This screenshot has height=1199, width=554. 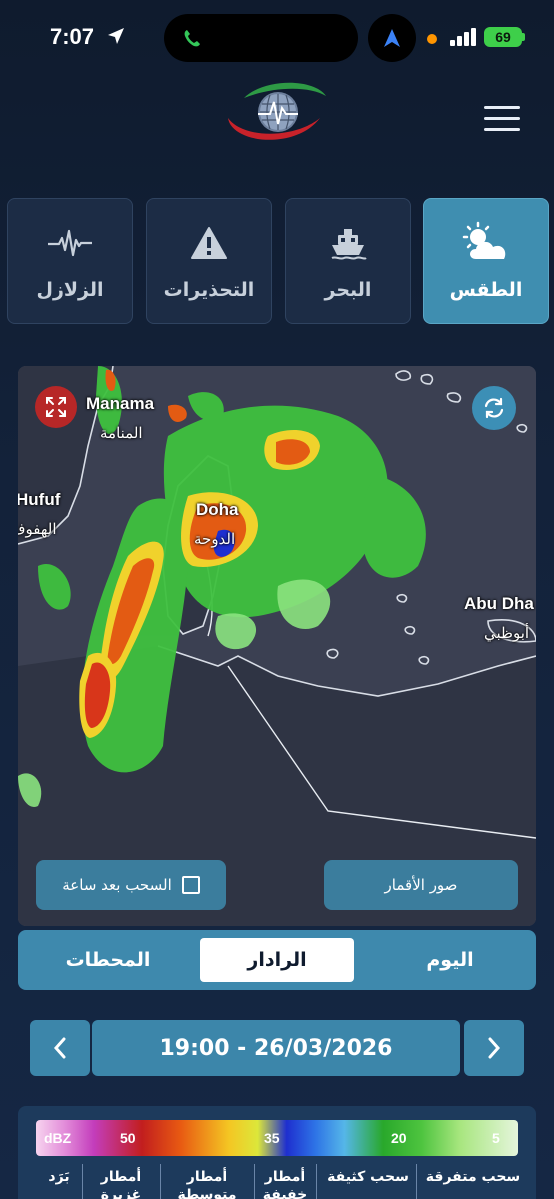 What do you see at coordinates (473, 1177) in the screenshot?
I see `legend-scattered-clouds: سحب متفرقة` at bounding box center [473, 1177].